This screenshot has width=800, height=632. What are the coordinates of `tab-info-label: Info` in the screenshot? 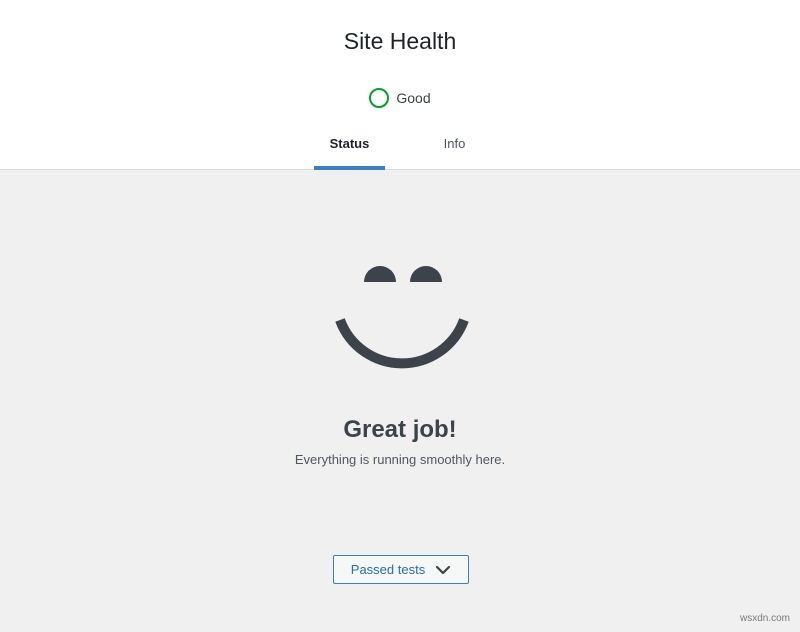 It's located at (454, 143).